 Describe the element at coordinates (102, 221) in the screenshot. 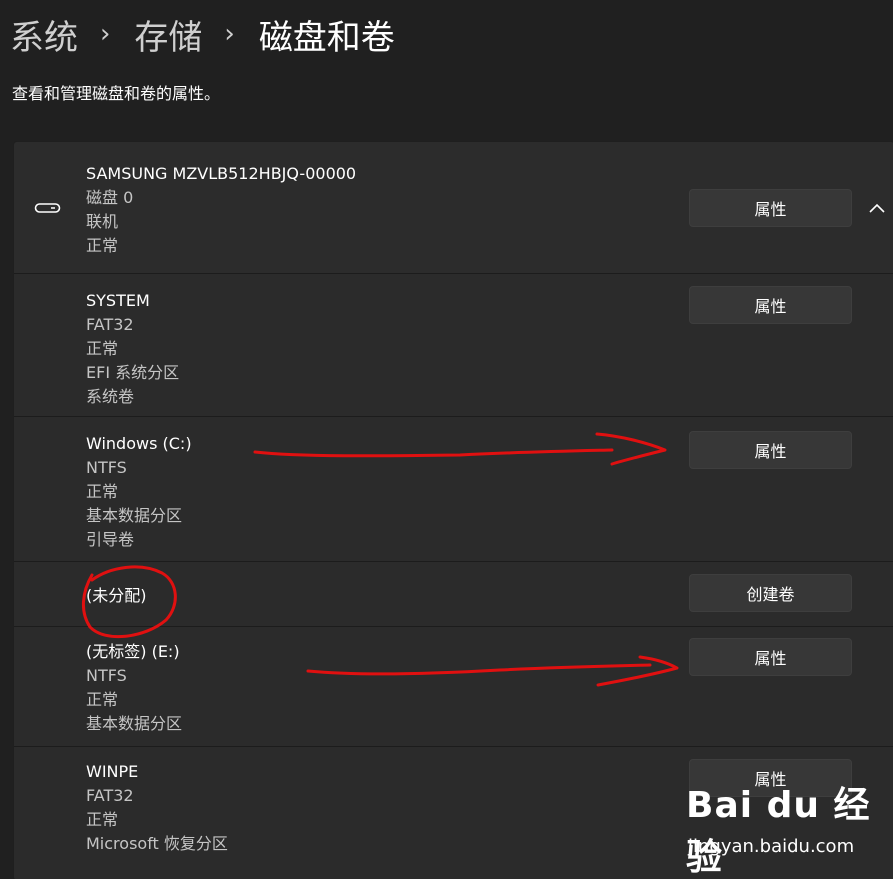

I see `disk-online-state: 联机` at that location.